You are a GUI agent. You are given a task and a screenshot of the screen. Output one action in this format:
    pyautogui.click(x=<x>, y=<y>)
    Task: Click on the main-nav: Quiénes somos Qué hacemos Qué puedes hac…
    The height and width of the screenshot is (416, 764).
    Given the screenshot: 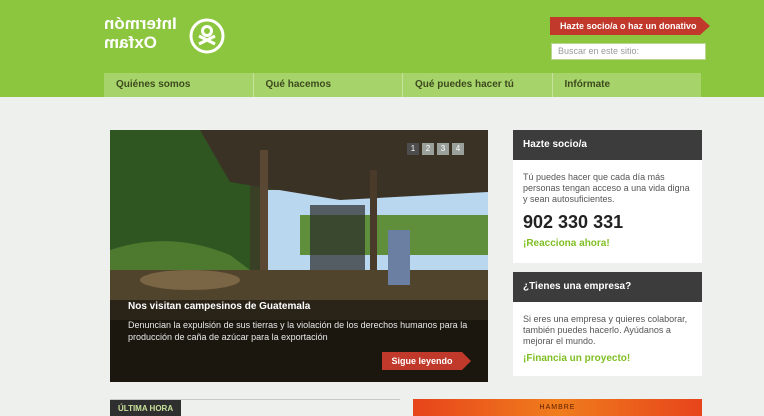 What is the action you would take?
    pyautogui.click(x=402, y=85)
    